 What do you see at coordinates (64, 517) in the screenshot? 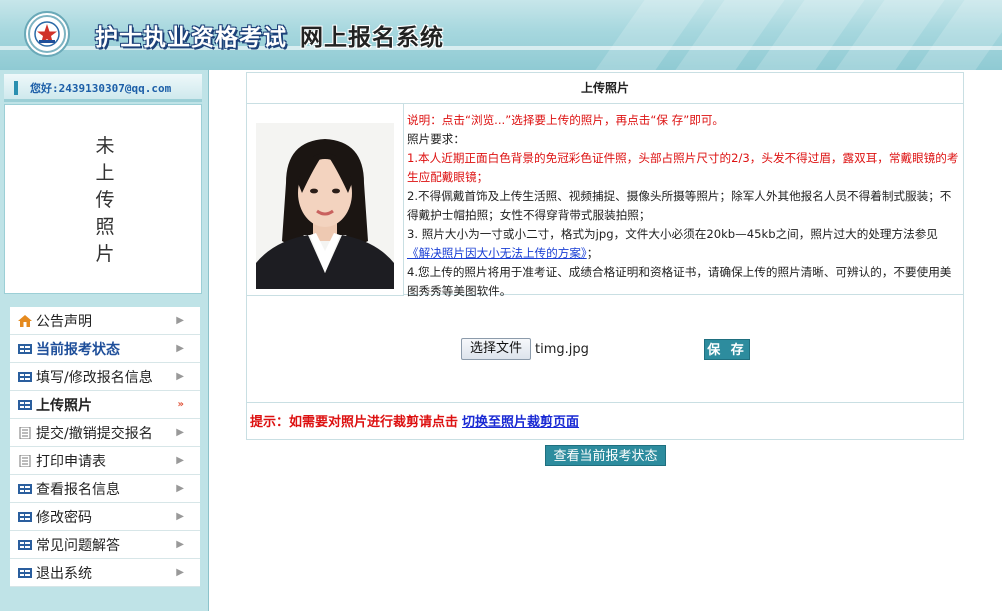
I see `sidebar-item-label: 修改密码` at bounding box center [64, 517].